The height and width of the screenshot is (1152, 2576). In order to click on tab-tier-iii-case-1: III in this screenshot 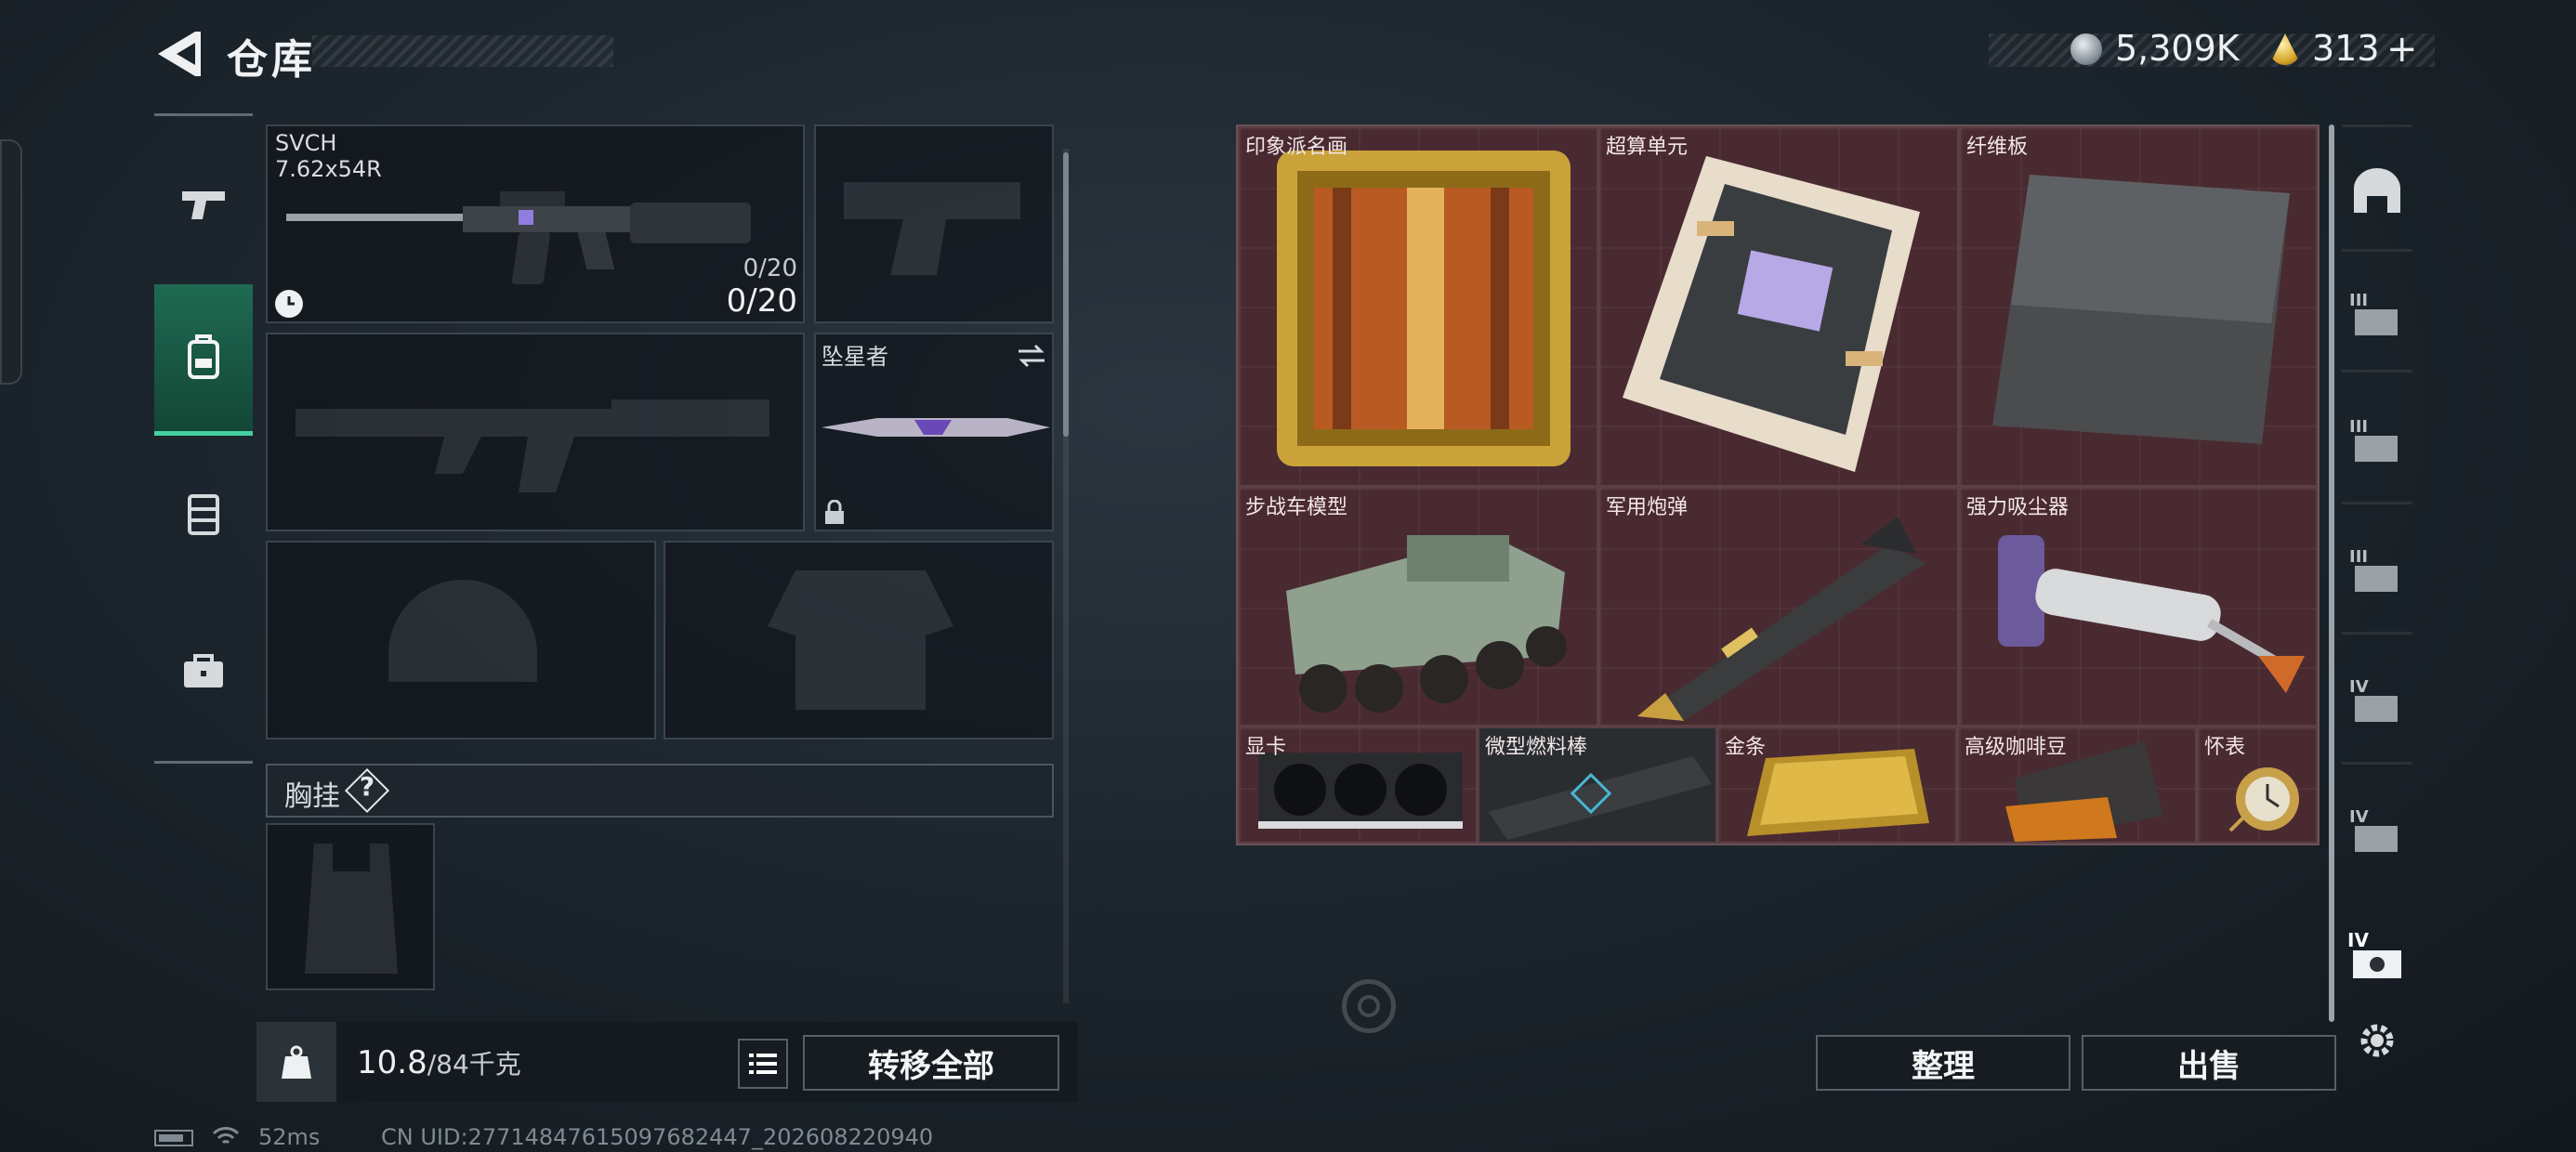, I will do `click(2377, 314)`.